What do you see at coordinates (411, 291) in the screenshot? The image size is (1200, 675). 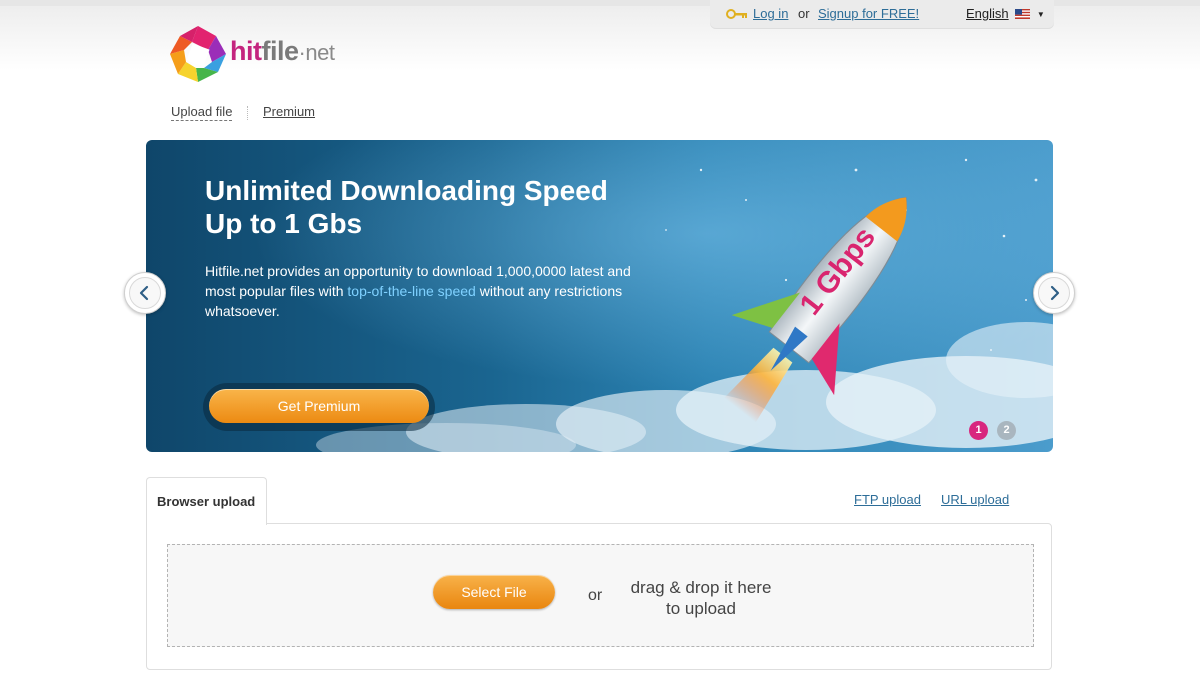 I see `banner-text-highlight: top-of-the-line speed` at bounding box center [411, 291].